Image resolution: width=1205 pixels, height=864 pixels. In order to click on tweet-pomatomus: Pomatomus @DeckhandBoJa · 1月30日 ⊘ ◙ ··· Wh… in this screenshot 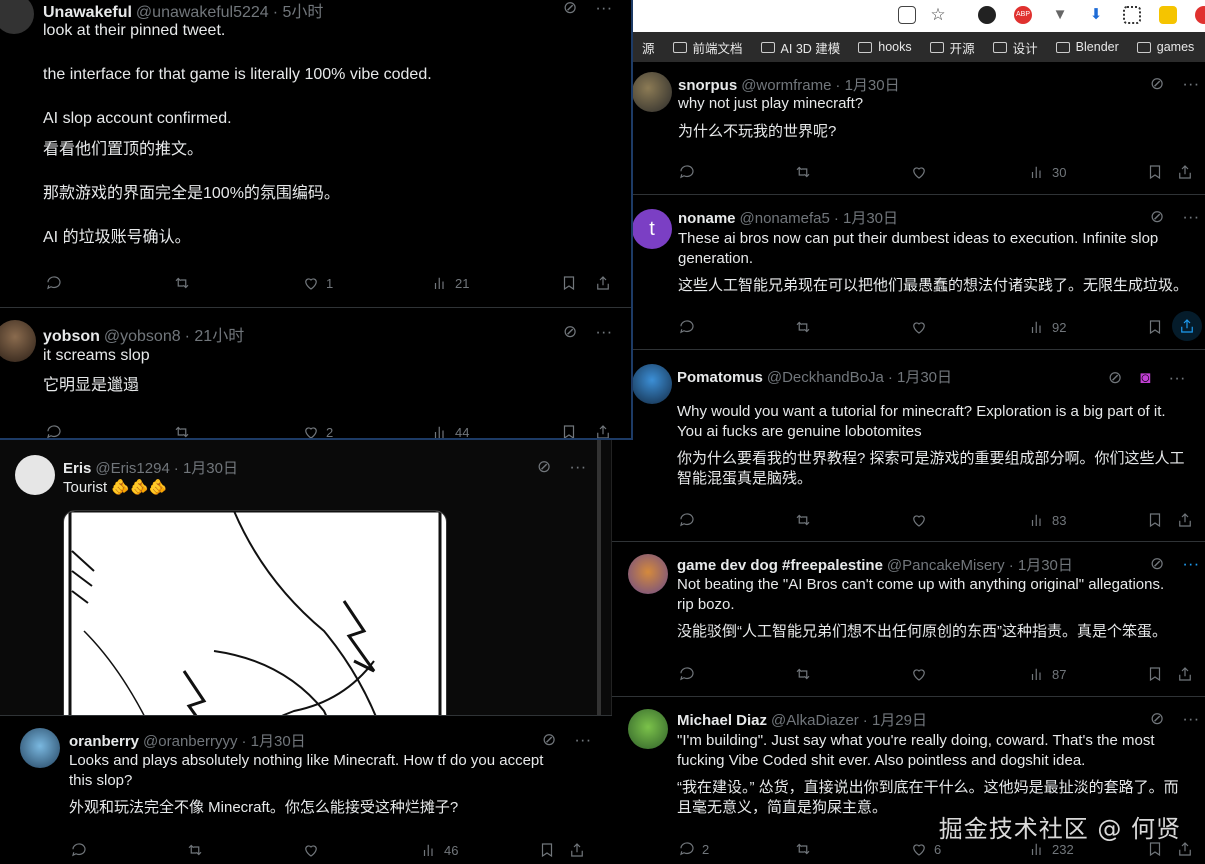, I will do `click(908, 447)`.